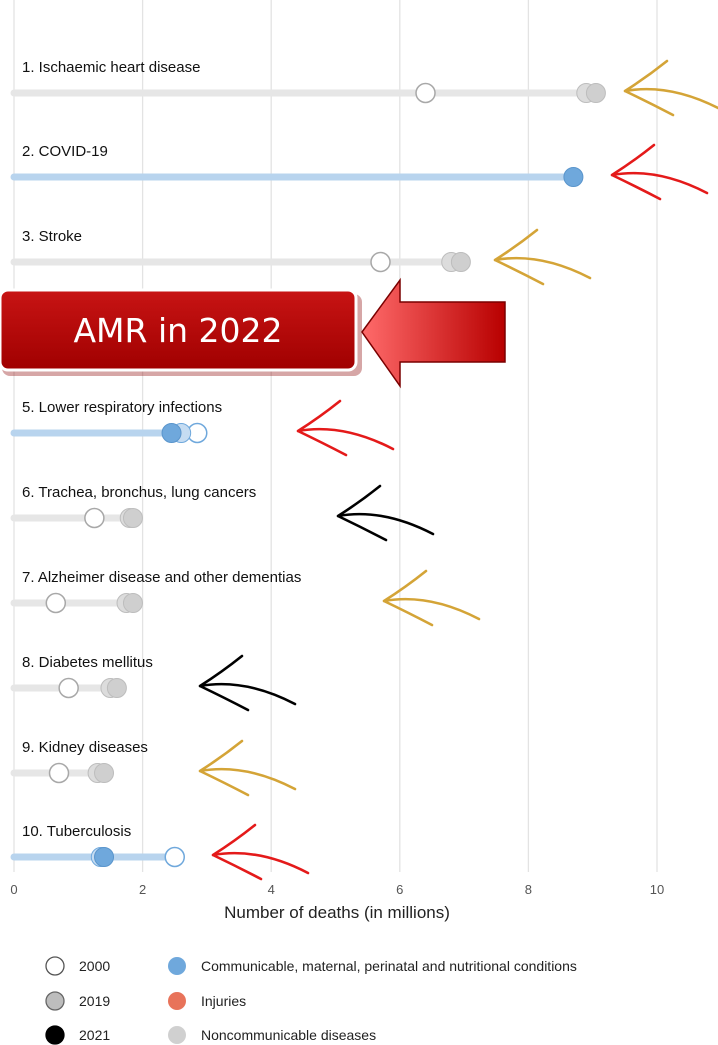  I want to click on x-tick-label: 6, so click(399, 889).